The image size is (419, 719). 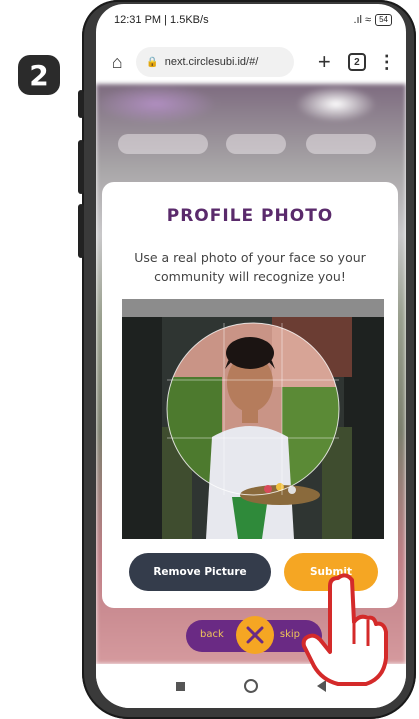 What do you see at coordinates (250, 216) in the screenshot?
I see `modal-title: PROFILE PHOTO` at bounding box center [250, 216].